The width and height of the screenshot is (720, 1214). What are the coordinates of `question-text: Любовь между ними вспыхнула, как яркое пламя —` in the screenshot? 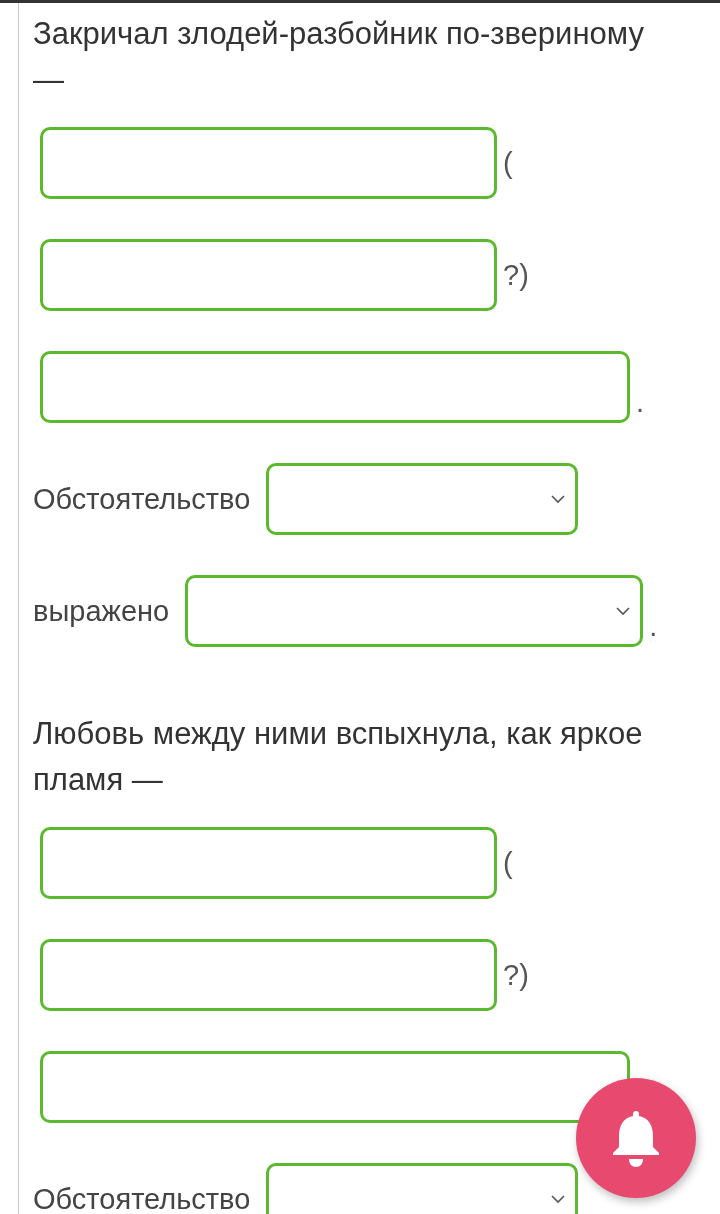 It's located at (338, 757).